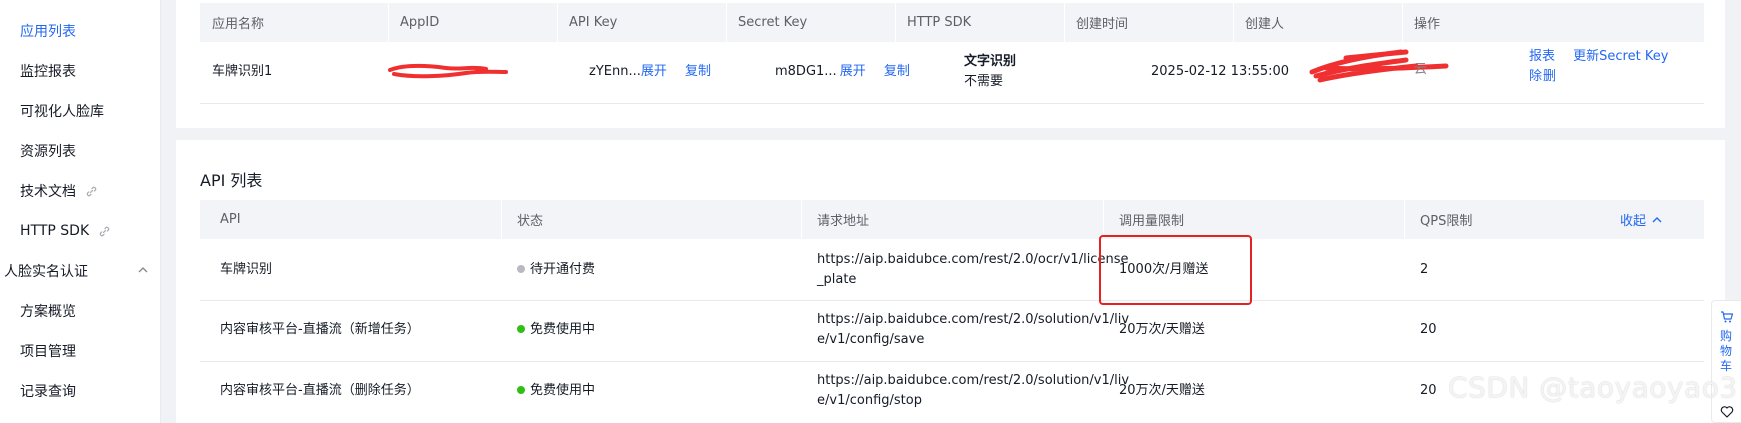  What do you see at coordinates (837, 279) in the screenshot?
I see `request-url-line: _plate` at bounding box center [837, 279].